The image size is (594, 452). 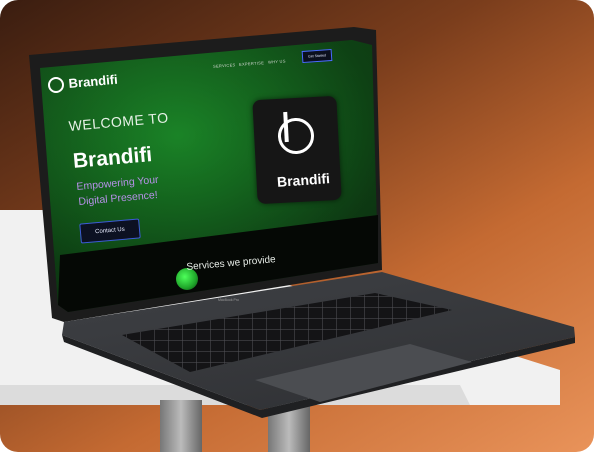 I want to click on device-label: MacBook Pro, so click(x=229, y=300).